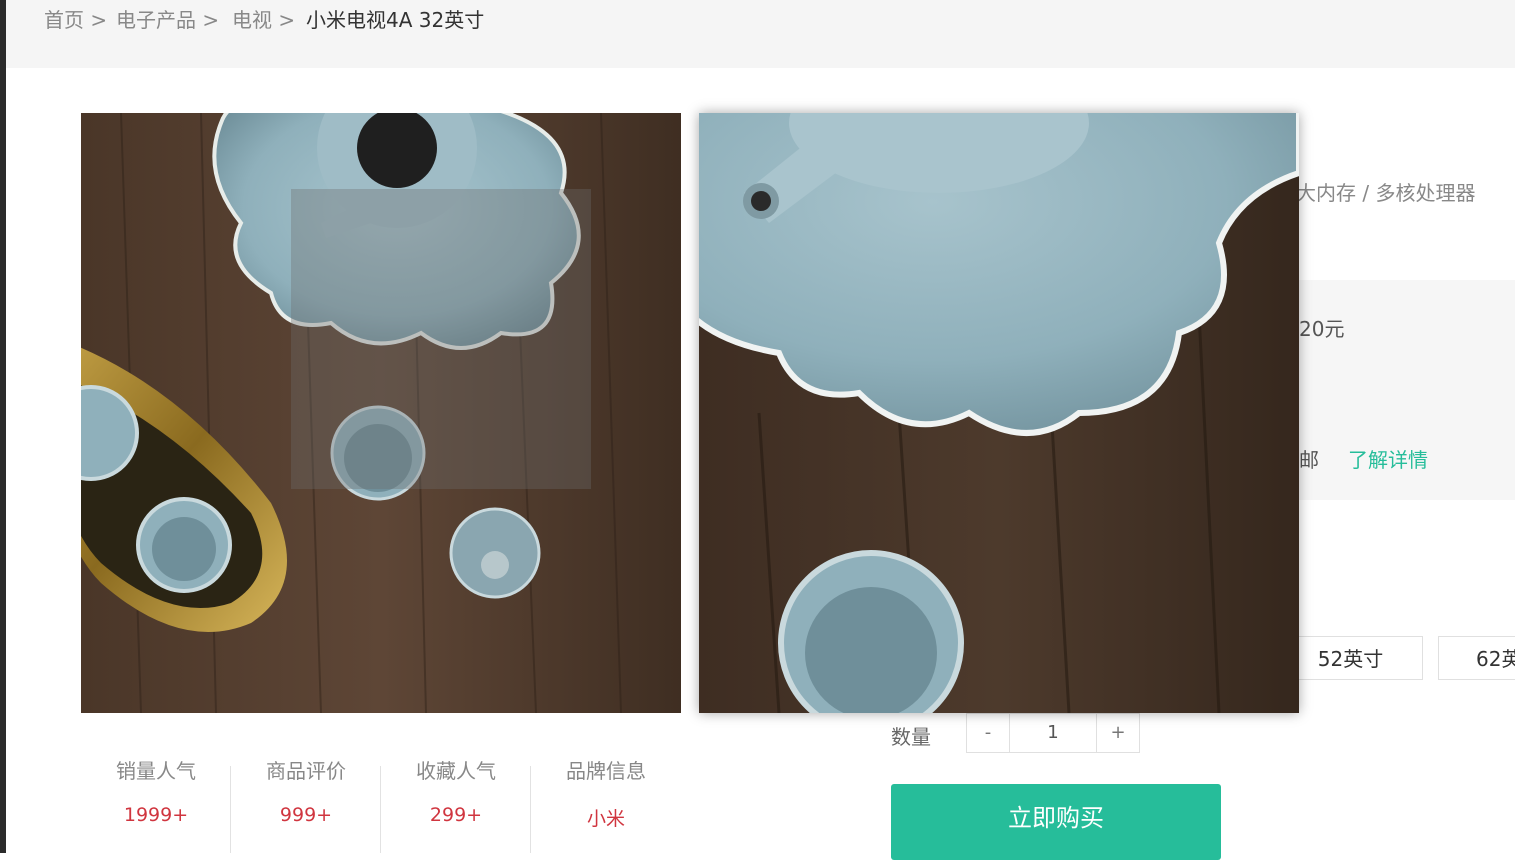 Image resolution: width=1515 pixels, height=860 pixels. What do you see at coordinates (1309, 460) in the screenshot?
I see `shipping-text: 邮` at bounding box center [1309, 460].